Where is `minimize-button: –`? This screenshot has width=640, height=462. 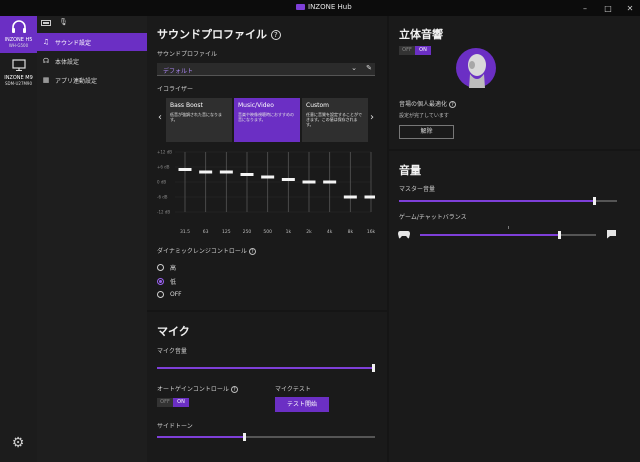
minimize-button: – is located at coordinates (585, 8).